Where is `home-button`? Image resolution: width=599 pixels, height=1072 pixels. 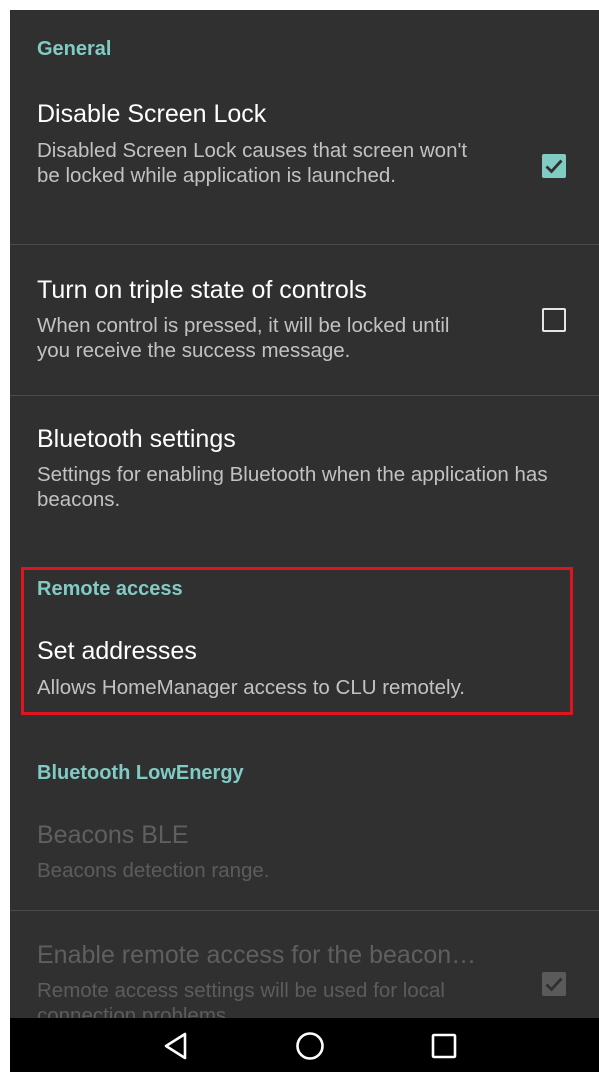 home-button is located at coordinates (310, 1046).